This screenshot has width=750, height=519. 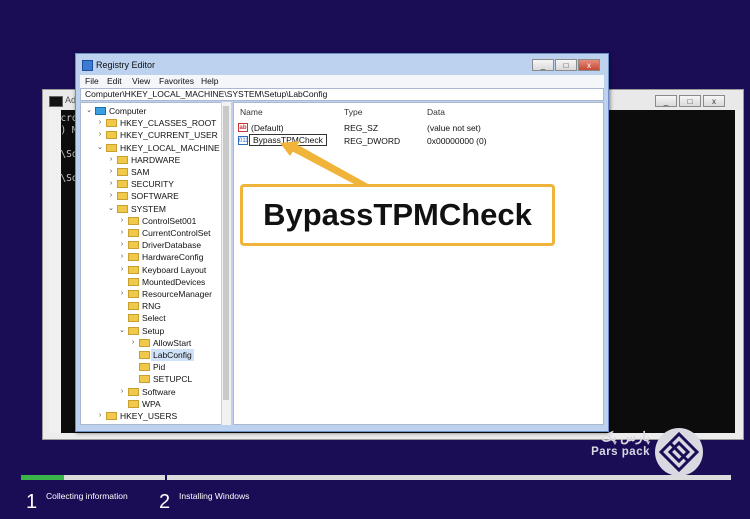 What do you see at coordinates (165, 502) in the screenshot?
I see `step-2-number: 2` at bounding box center [165, 502].